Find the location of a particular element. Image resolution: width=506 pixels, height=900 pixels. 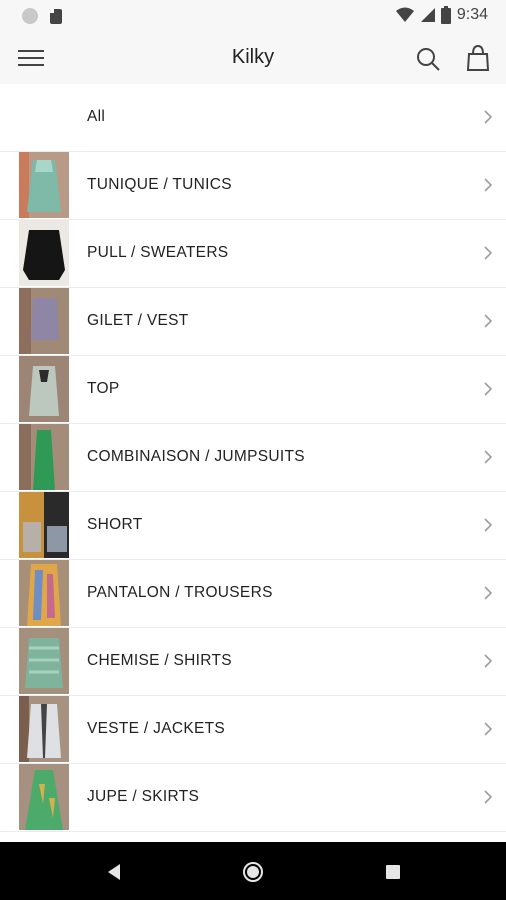

category-label: PULL / SWEATERS is located at coordinates (158, 252).